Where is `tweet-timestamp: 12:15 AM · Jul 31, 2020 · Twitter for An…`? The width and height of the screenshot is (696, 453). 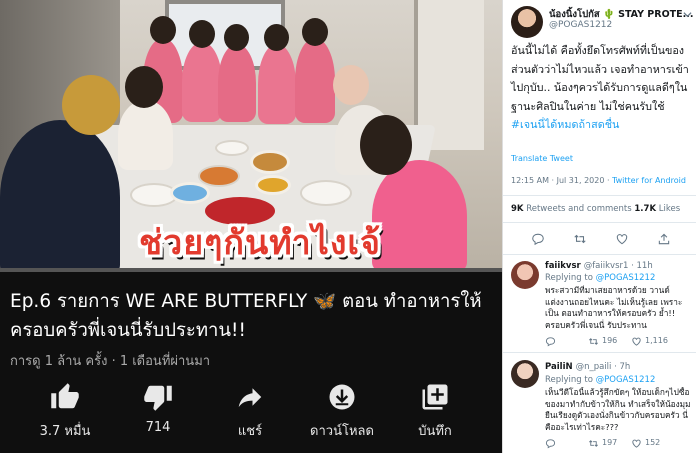
tweet-timestamp: 12:15 AM · Jul 31, 2020 · Twitter for An… is located at coordinates (598, 180).